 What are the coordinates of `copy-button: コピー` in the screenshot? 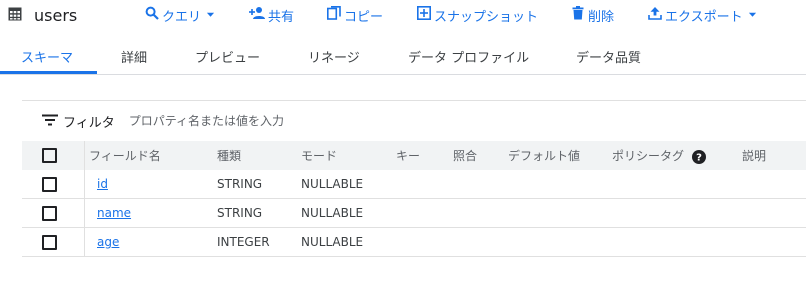 It's located at (355, 15).